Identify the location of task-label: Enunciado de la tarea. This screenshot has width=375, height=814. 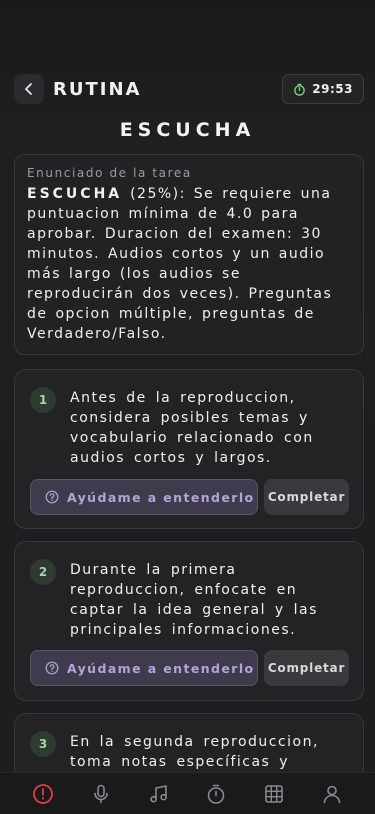
(109, 173).